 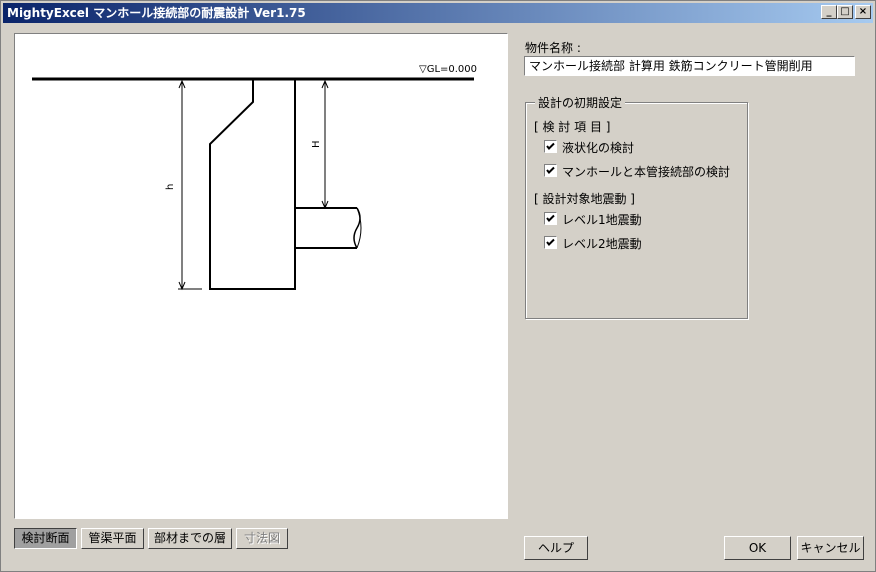 I want to click on joint-check-label: マンホールと本管接続部の検討, so click(x=646, y=172).